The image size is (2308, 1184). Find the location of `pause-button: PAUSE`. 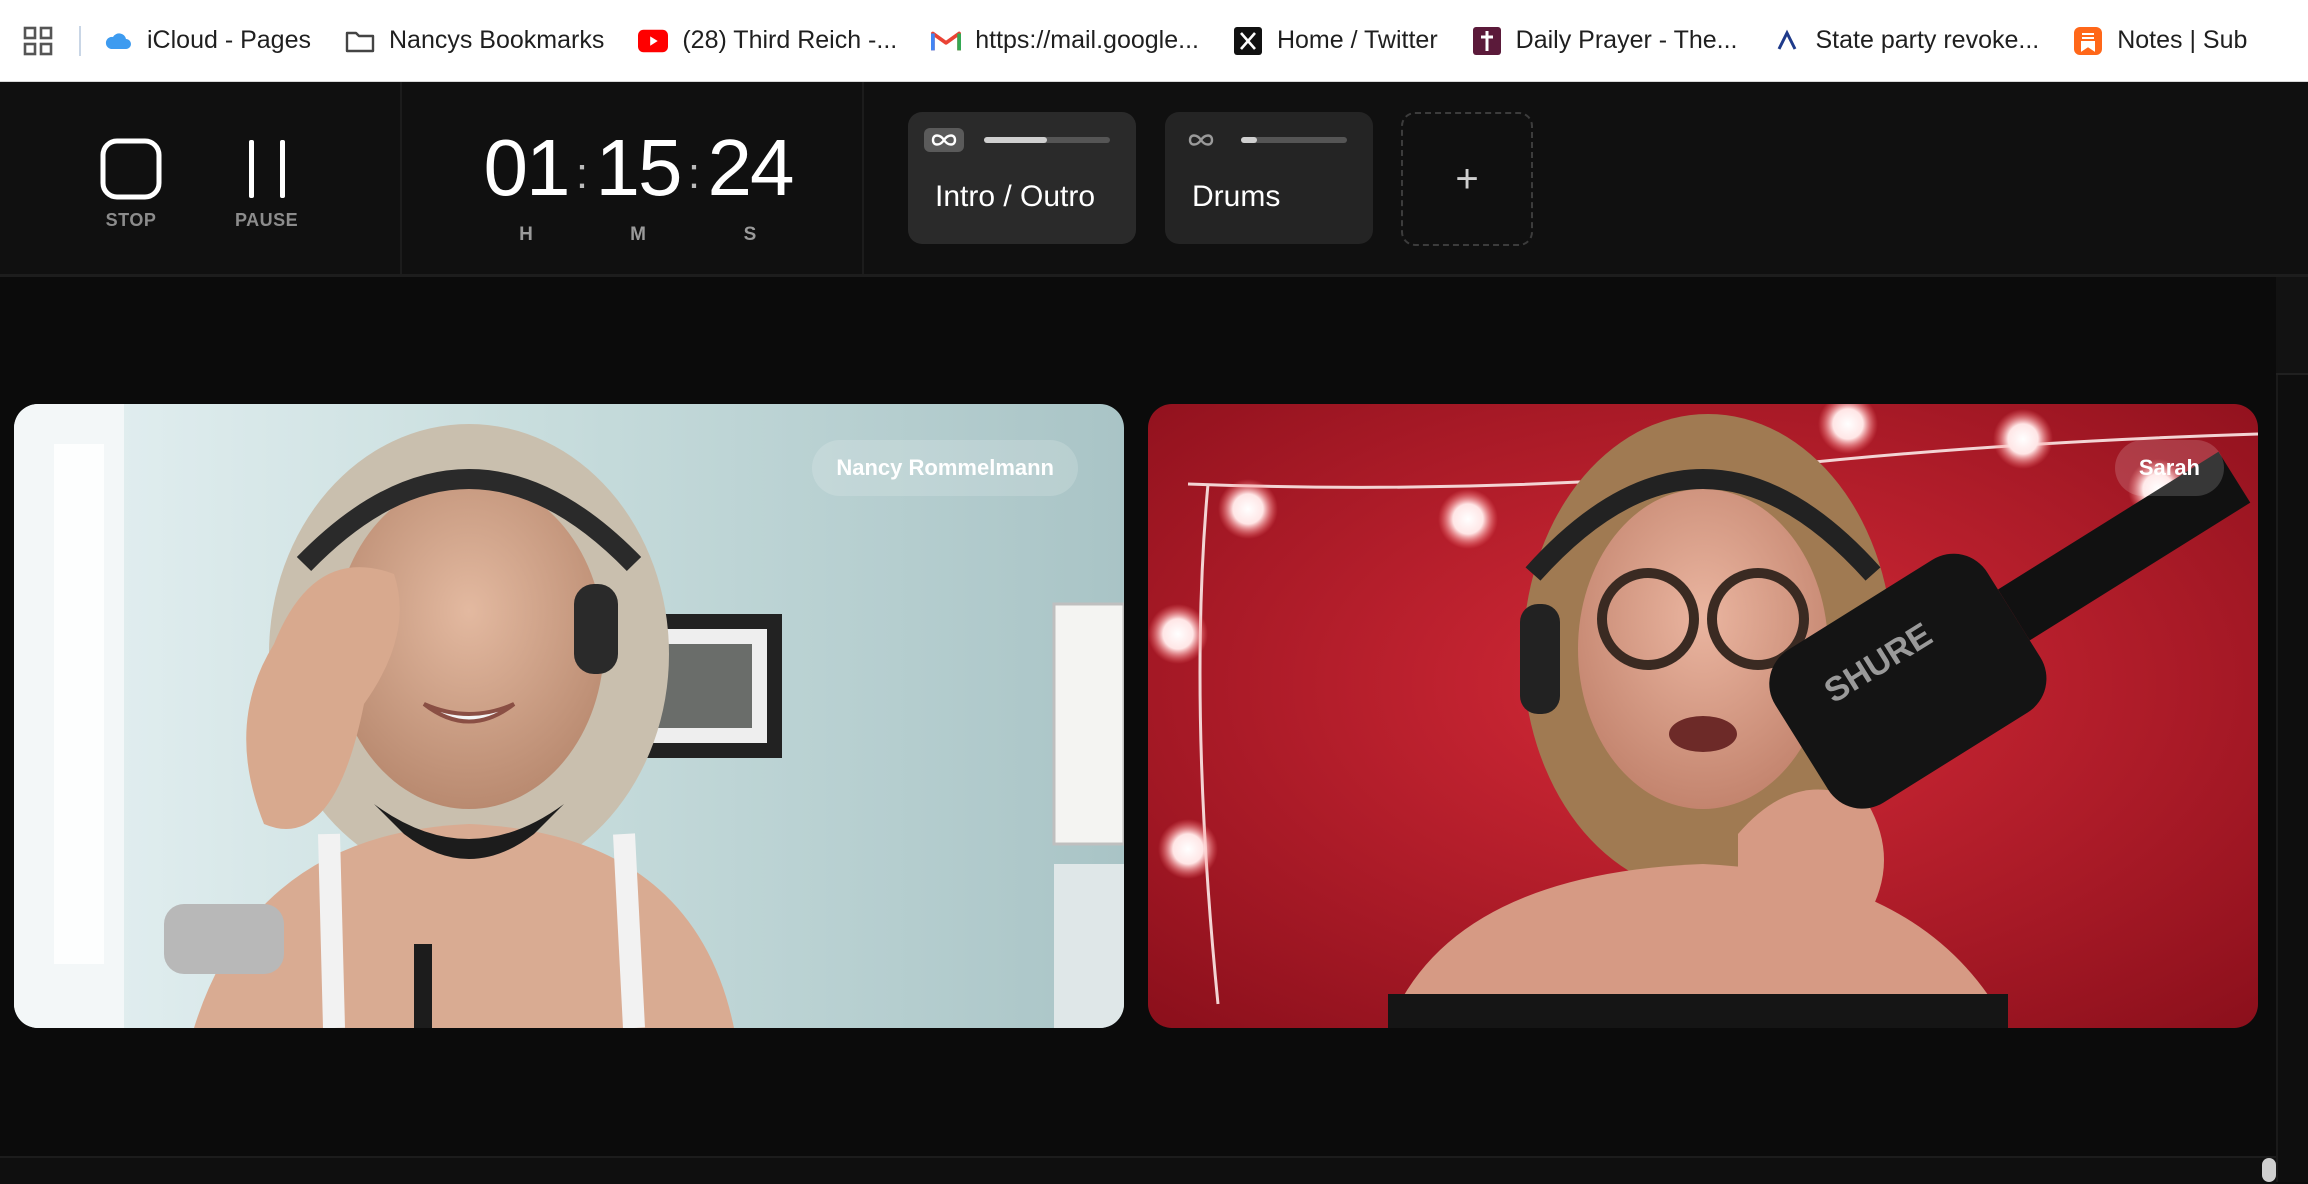

pause-button: PAUSE is located at coordinates (266, 184).